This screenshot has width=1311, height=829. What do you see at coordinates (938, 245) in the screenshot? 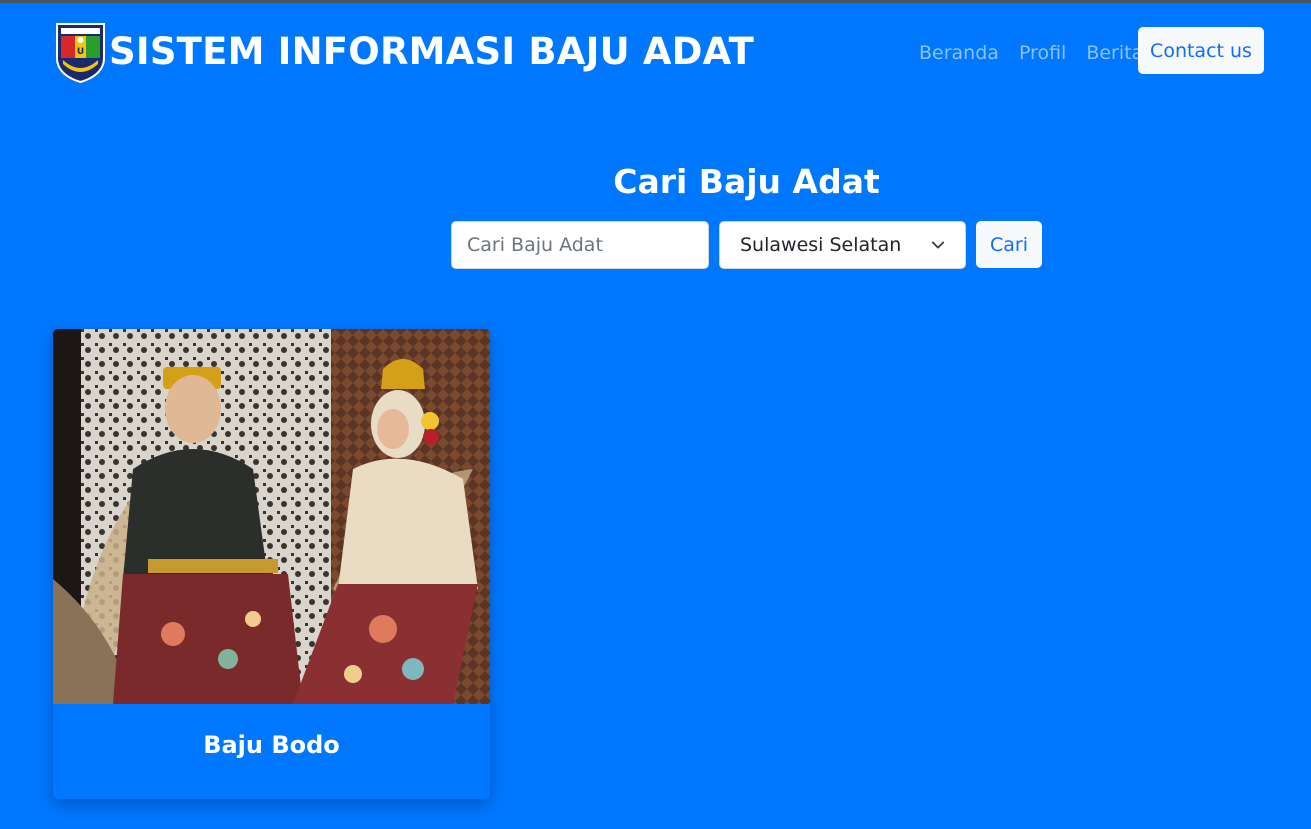
I see `chevron-down-icon` at bounding box center [938, 245].